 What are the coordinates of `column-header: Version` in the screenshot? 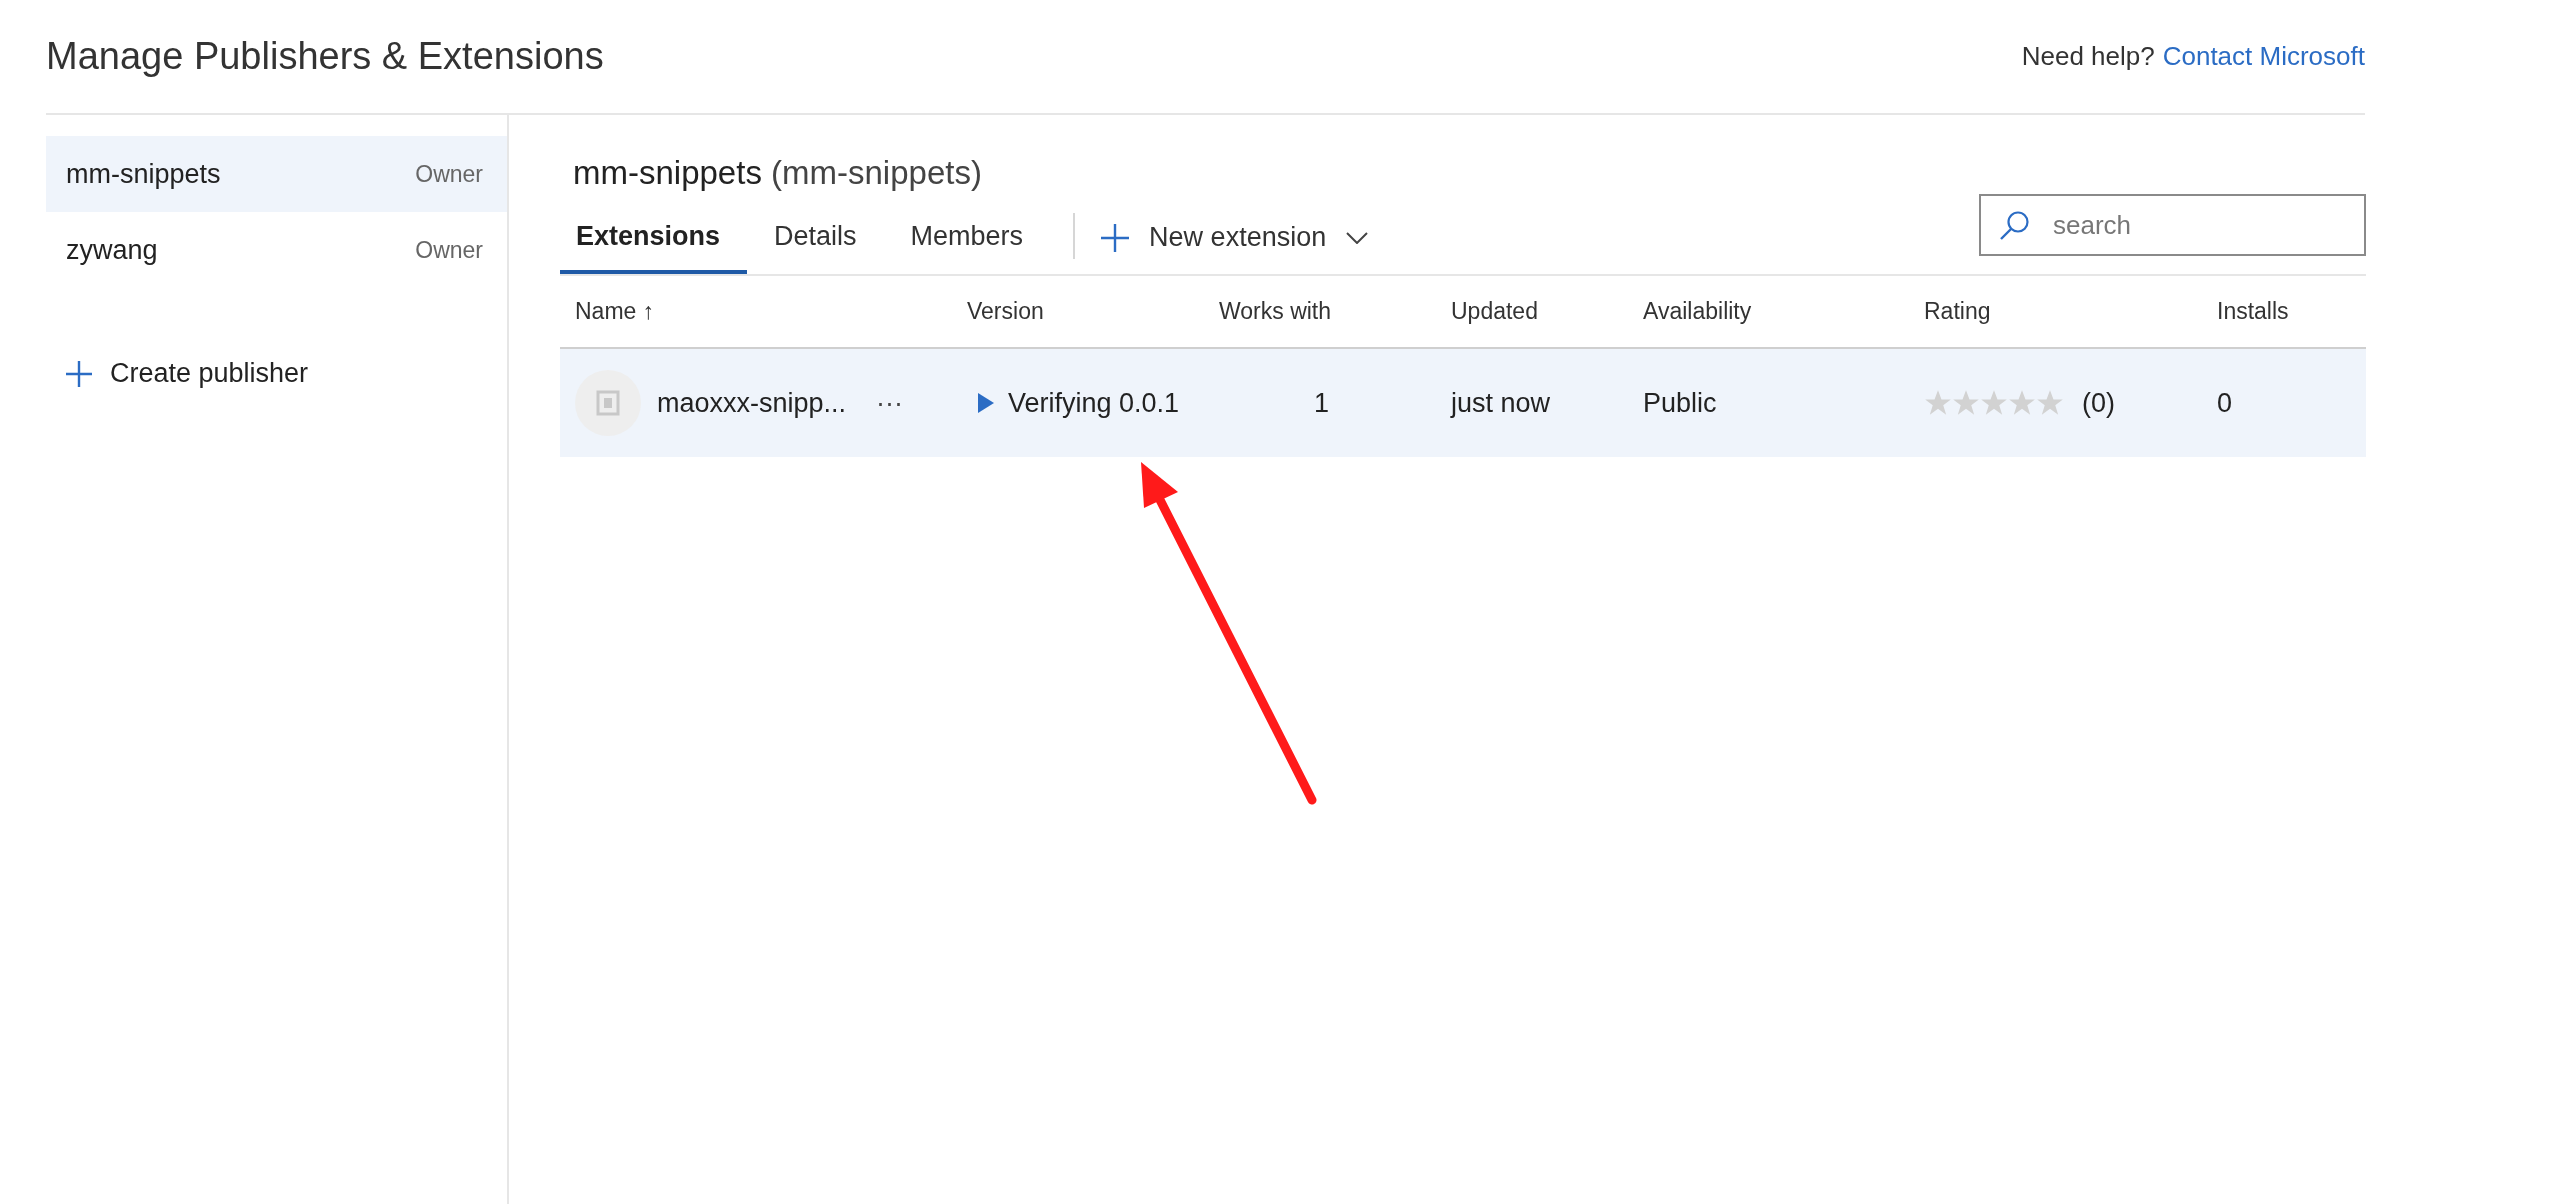 It's located at (1078, 311).